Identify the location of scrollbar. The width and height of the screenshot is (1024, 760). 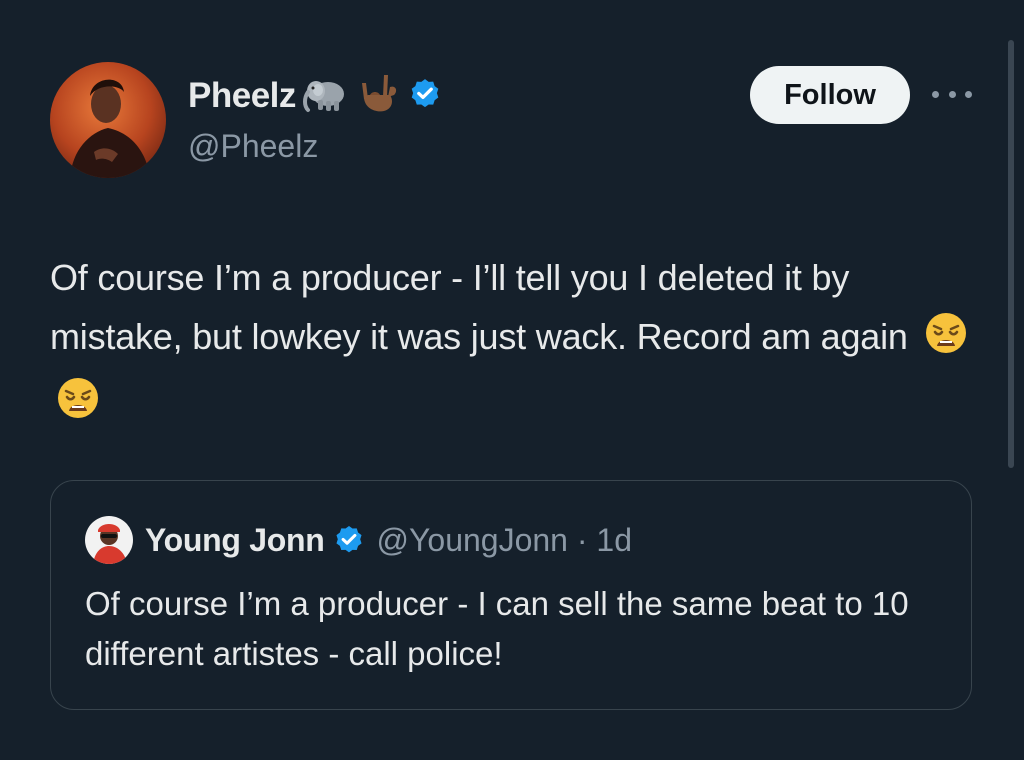
(1011, 254).